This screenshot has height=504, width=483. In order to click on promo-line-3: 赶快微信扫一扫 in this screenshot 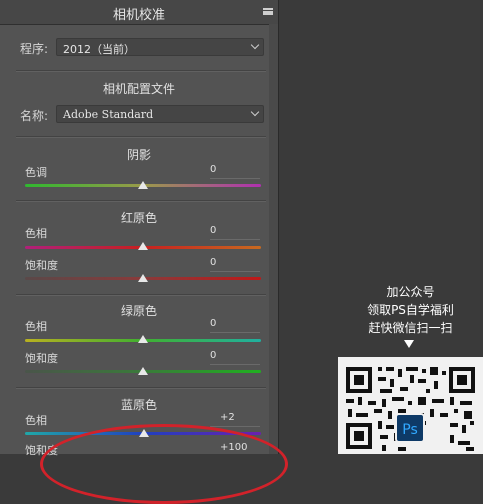, I will do `click(410, 328)`.